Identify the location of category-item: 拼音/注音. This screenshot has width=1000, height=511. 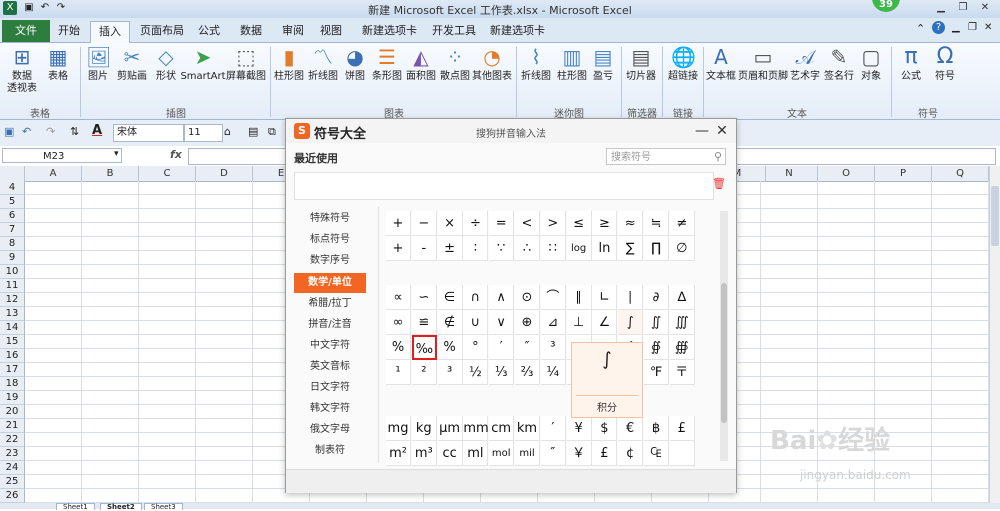
(330, 325).